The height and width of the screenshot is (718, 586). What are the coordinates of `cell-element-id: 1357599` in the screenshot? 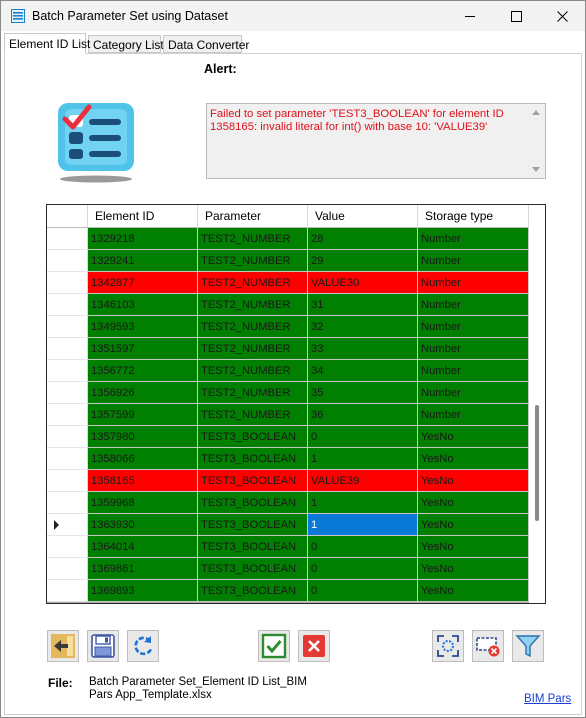 It's located at (143, 415).